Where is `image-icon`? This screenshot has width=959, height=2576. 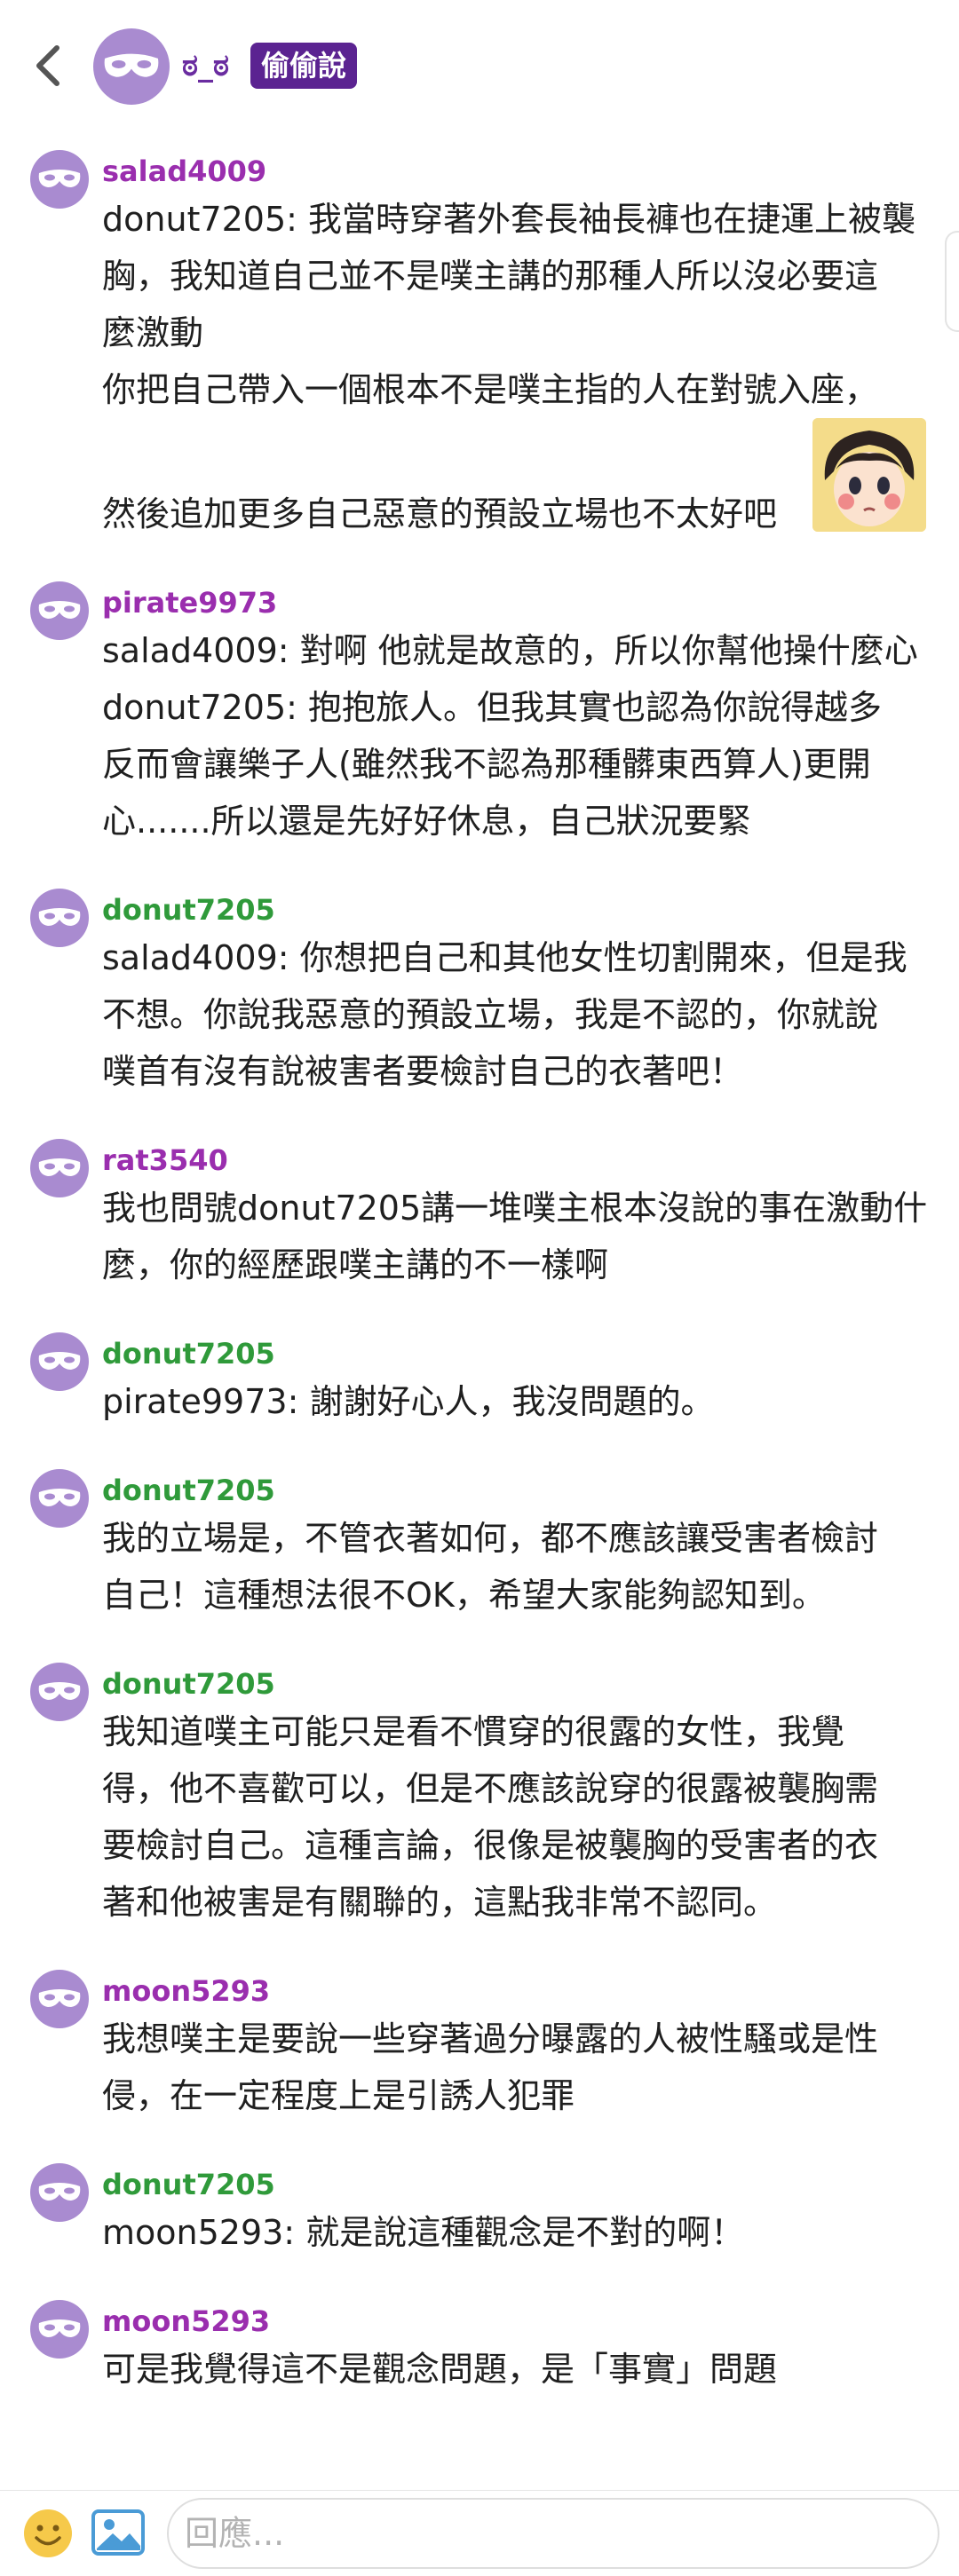
image-icon is located at coordinates (118, 2532).